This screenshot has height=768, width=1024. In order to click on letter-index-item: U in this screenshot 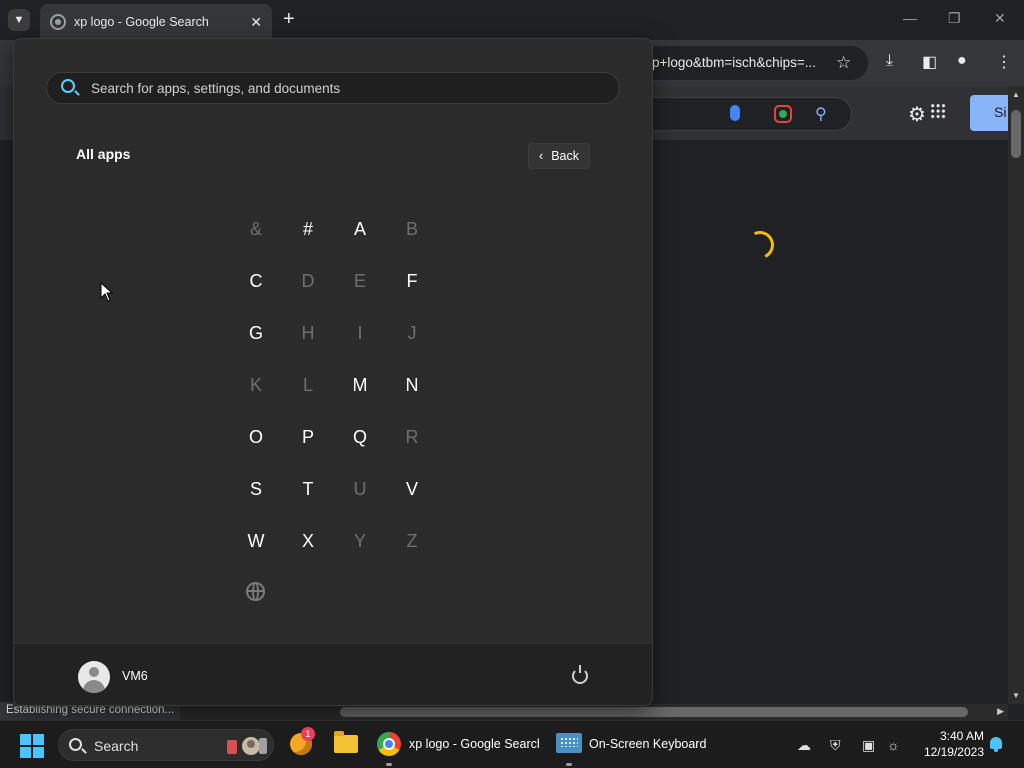, I will do `click(360, 488)`.